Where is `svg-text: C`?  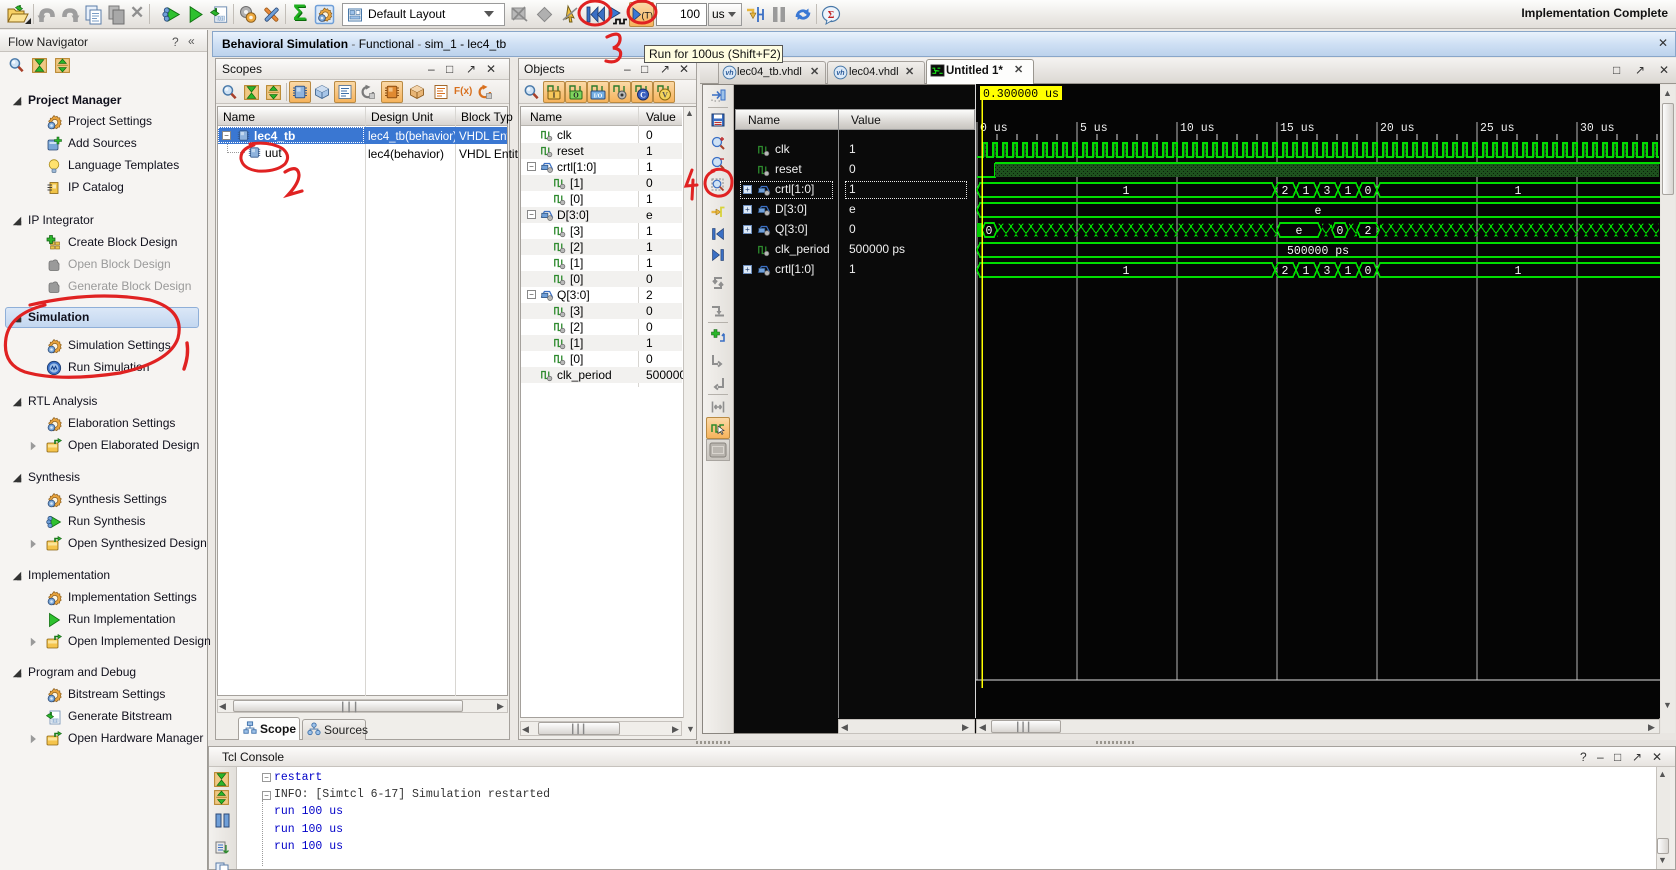
svg-text: C is located at coordinates (643, 95).